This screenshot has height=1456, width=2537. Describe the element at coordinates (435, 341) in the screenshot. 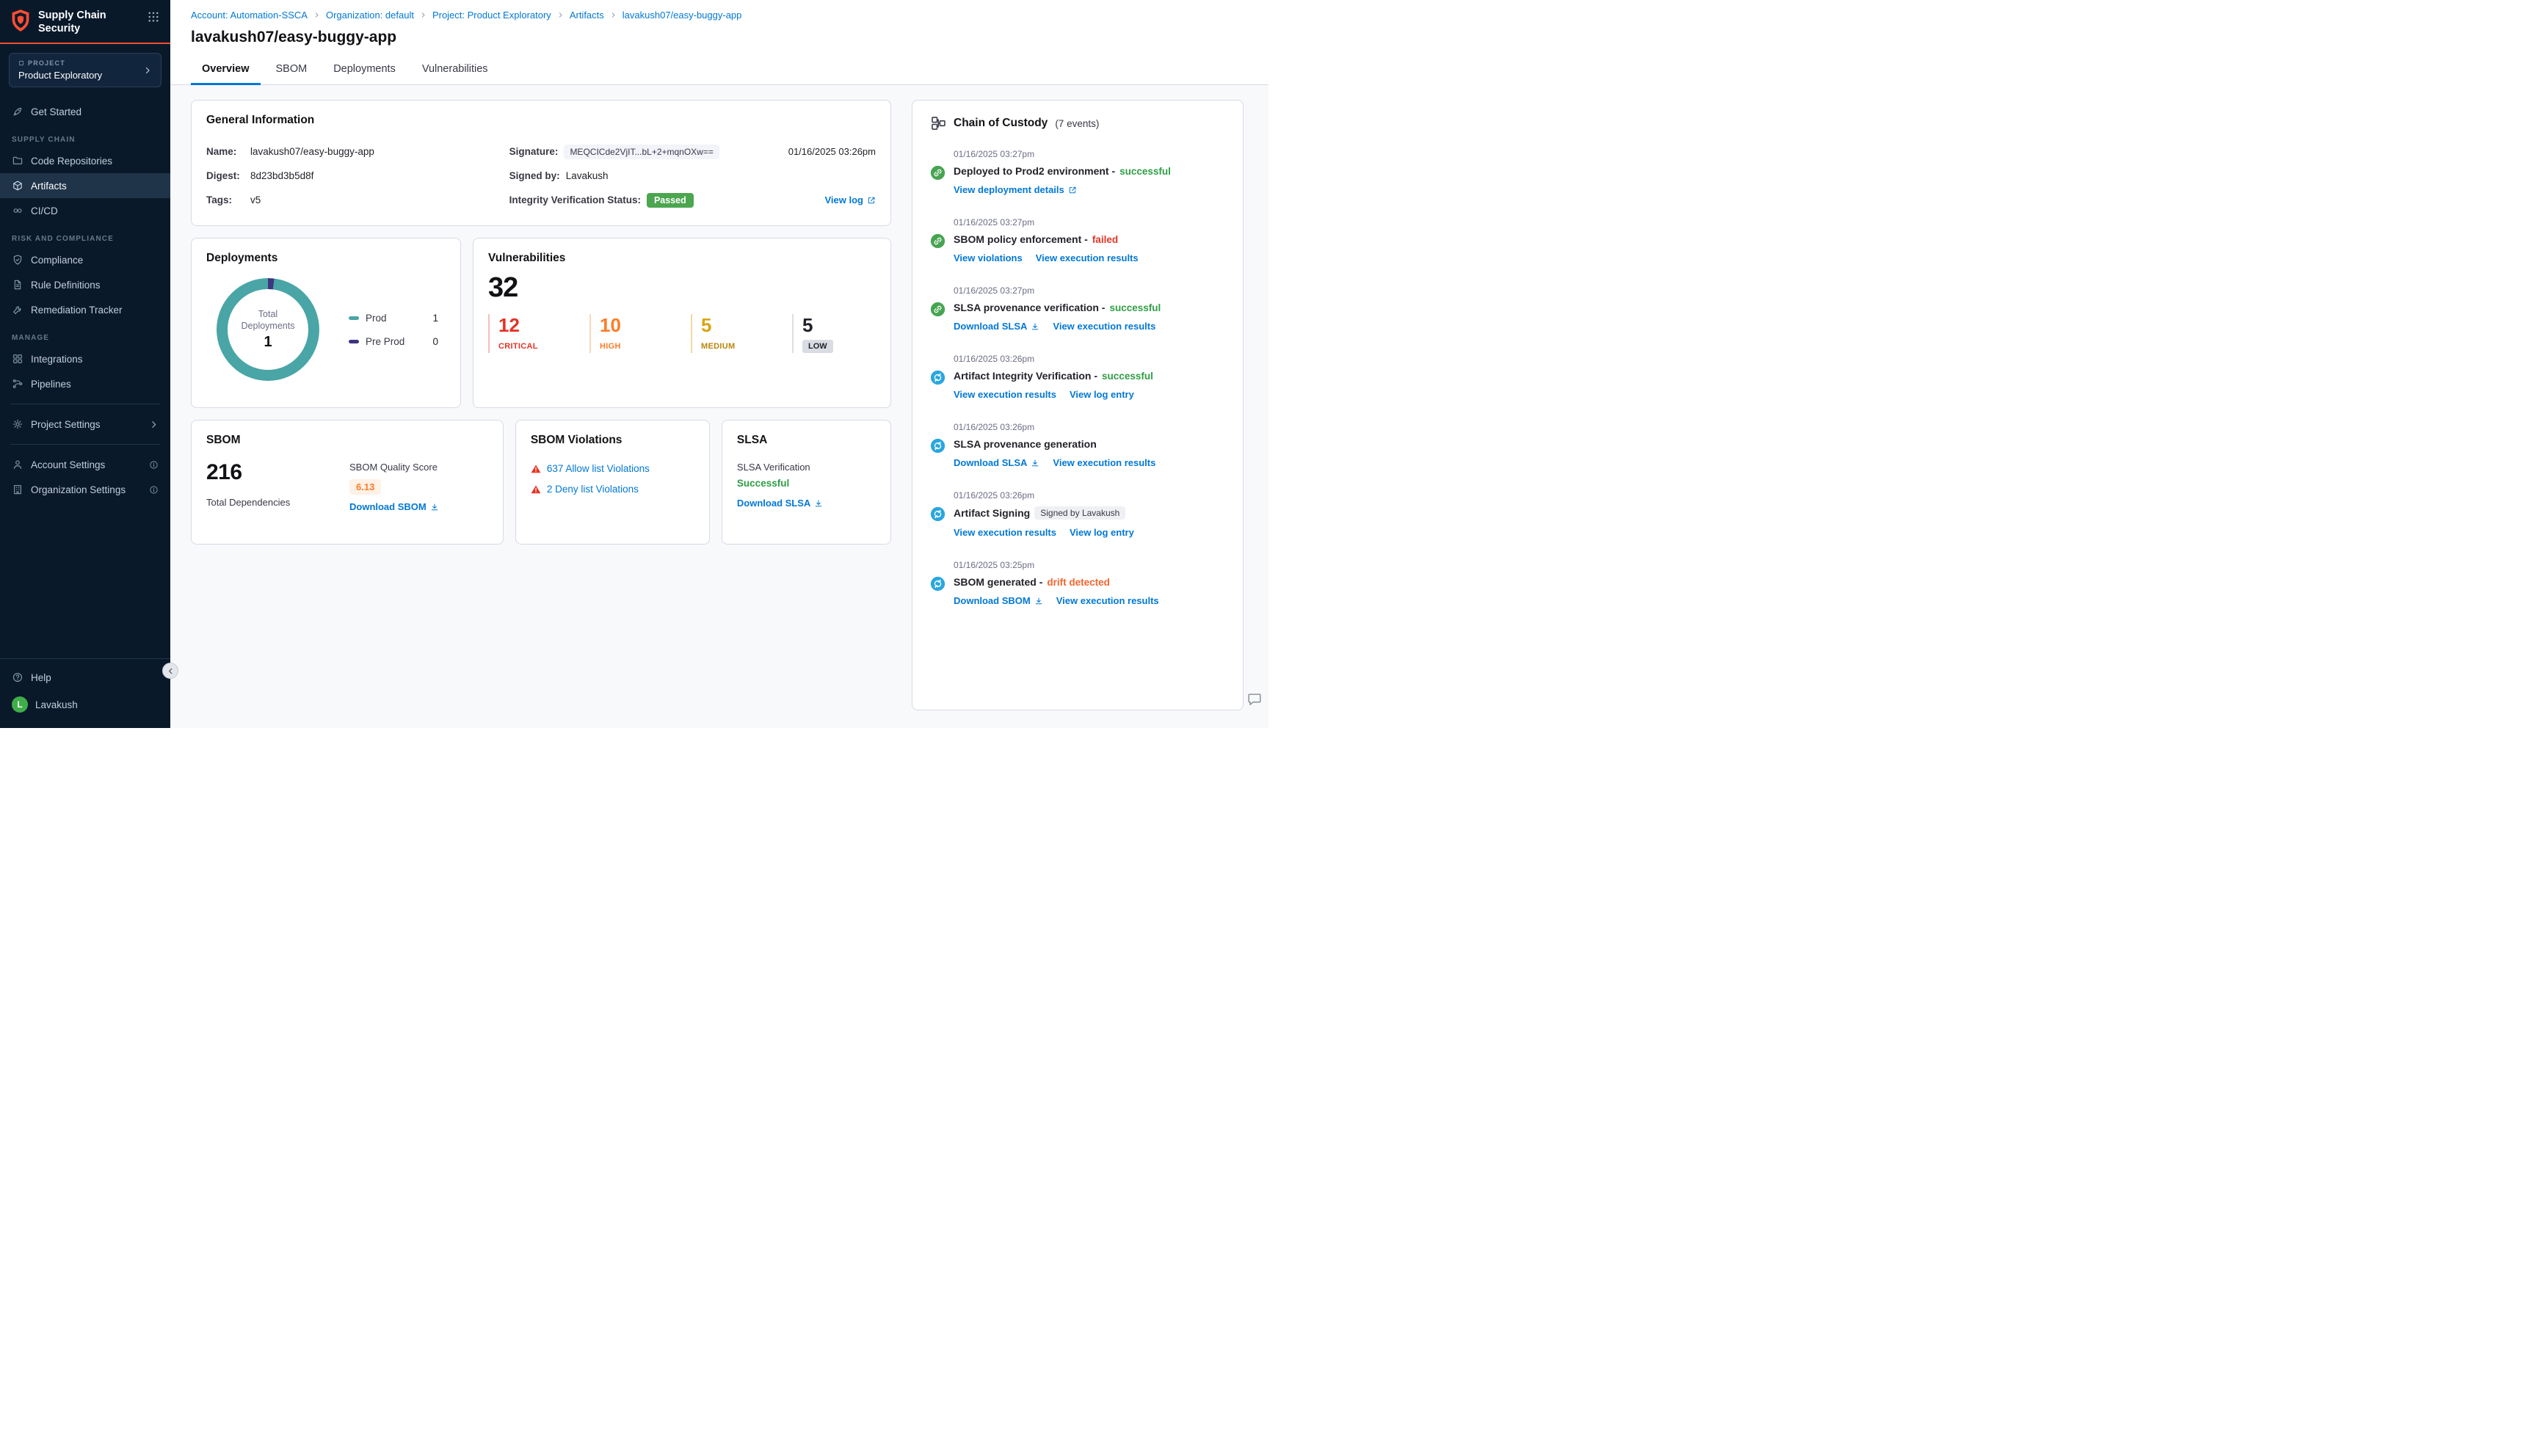

I see `legend-value: 0` at that location.